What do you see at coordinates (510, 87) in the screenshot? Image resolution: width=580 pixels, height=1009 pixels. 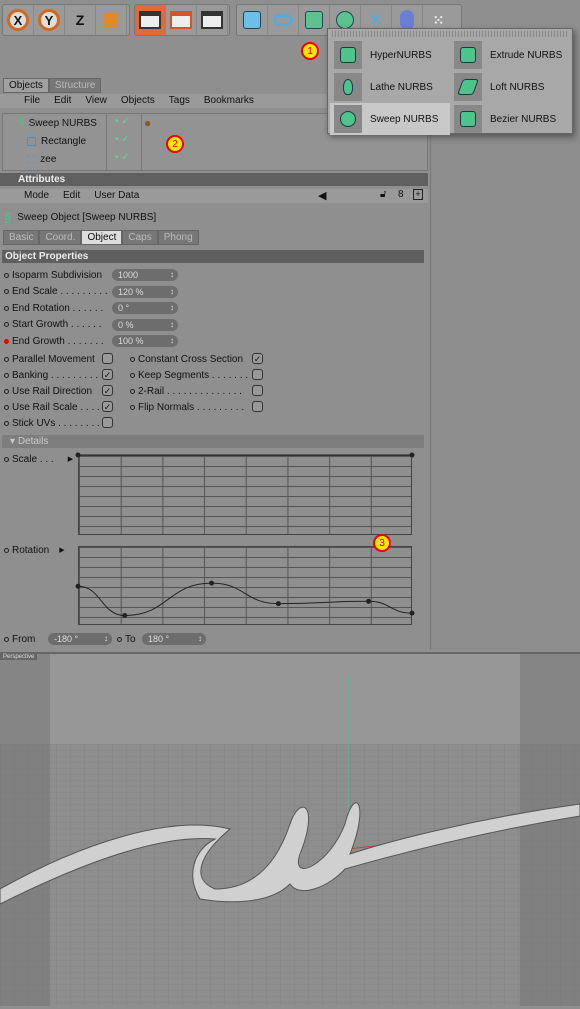 I see `menu-item-loft-nurbs: Loft NURBS` at bounding box center [510, 87].